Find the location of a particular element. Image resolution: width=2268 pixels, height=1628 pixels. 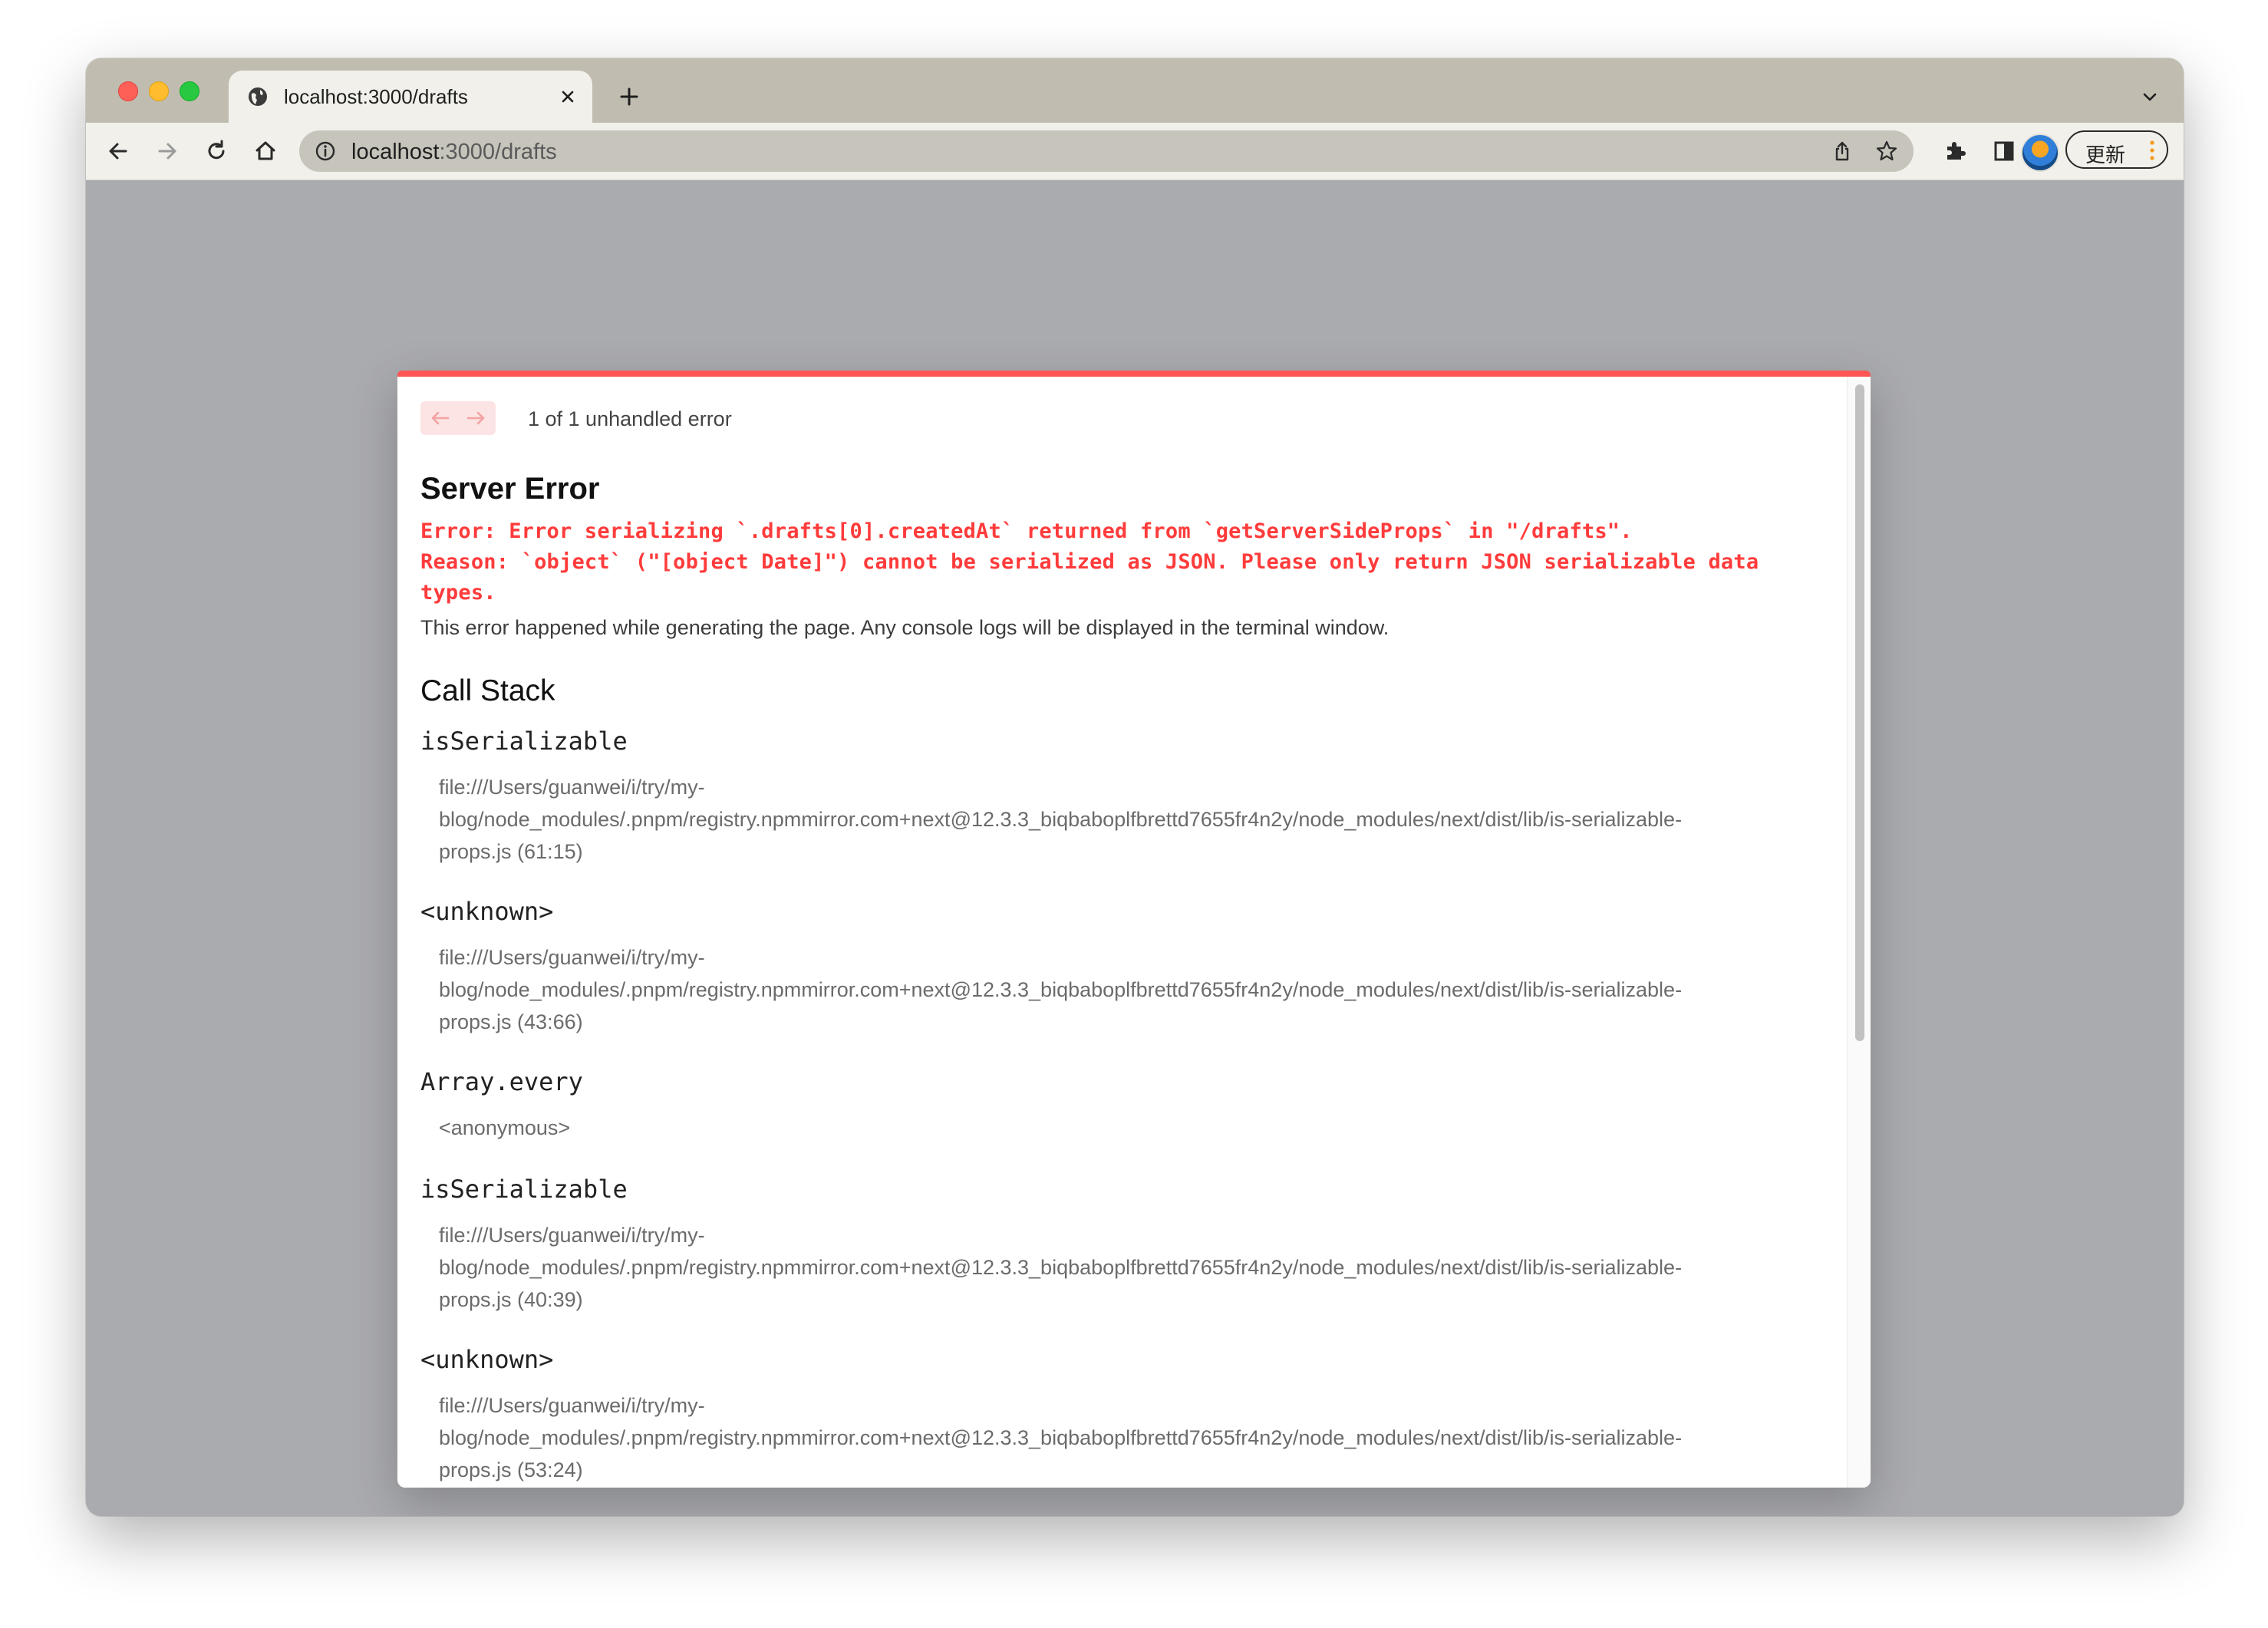

chevron-down-icon is located at coordinates (2150, 96).